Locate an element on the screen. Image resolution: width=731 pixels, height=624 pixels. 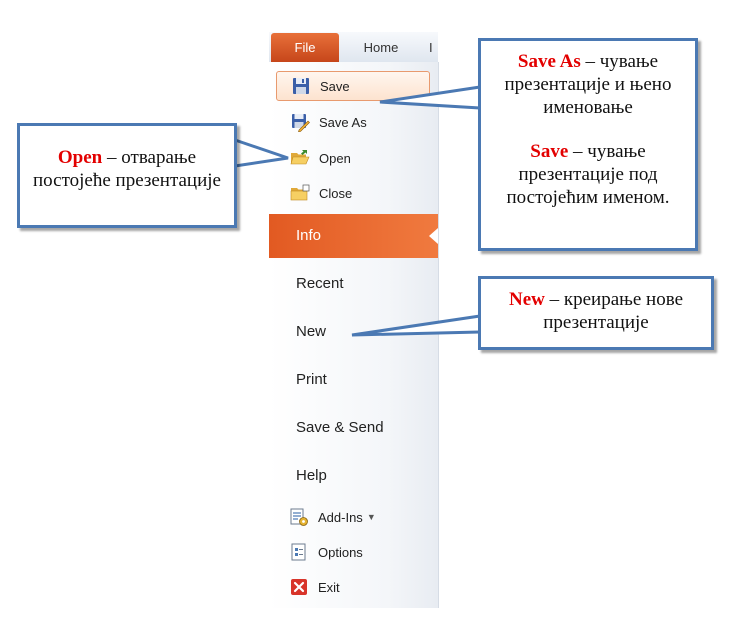
options-label: Options is located at coordinates (340, 552).